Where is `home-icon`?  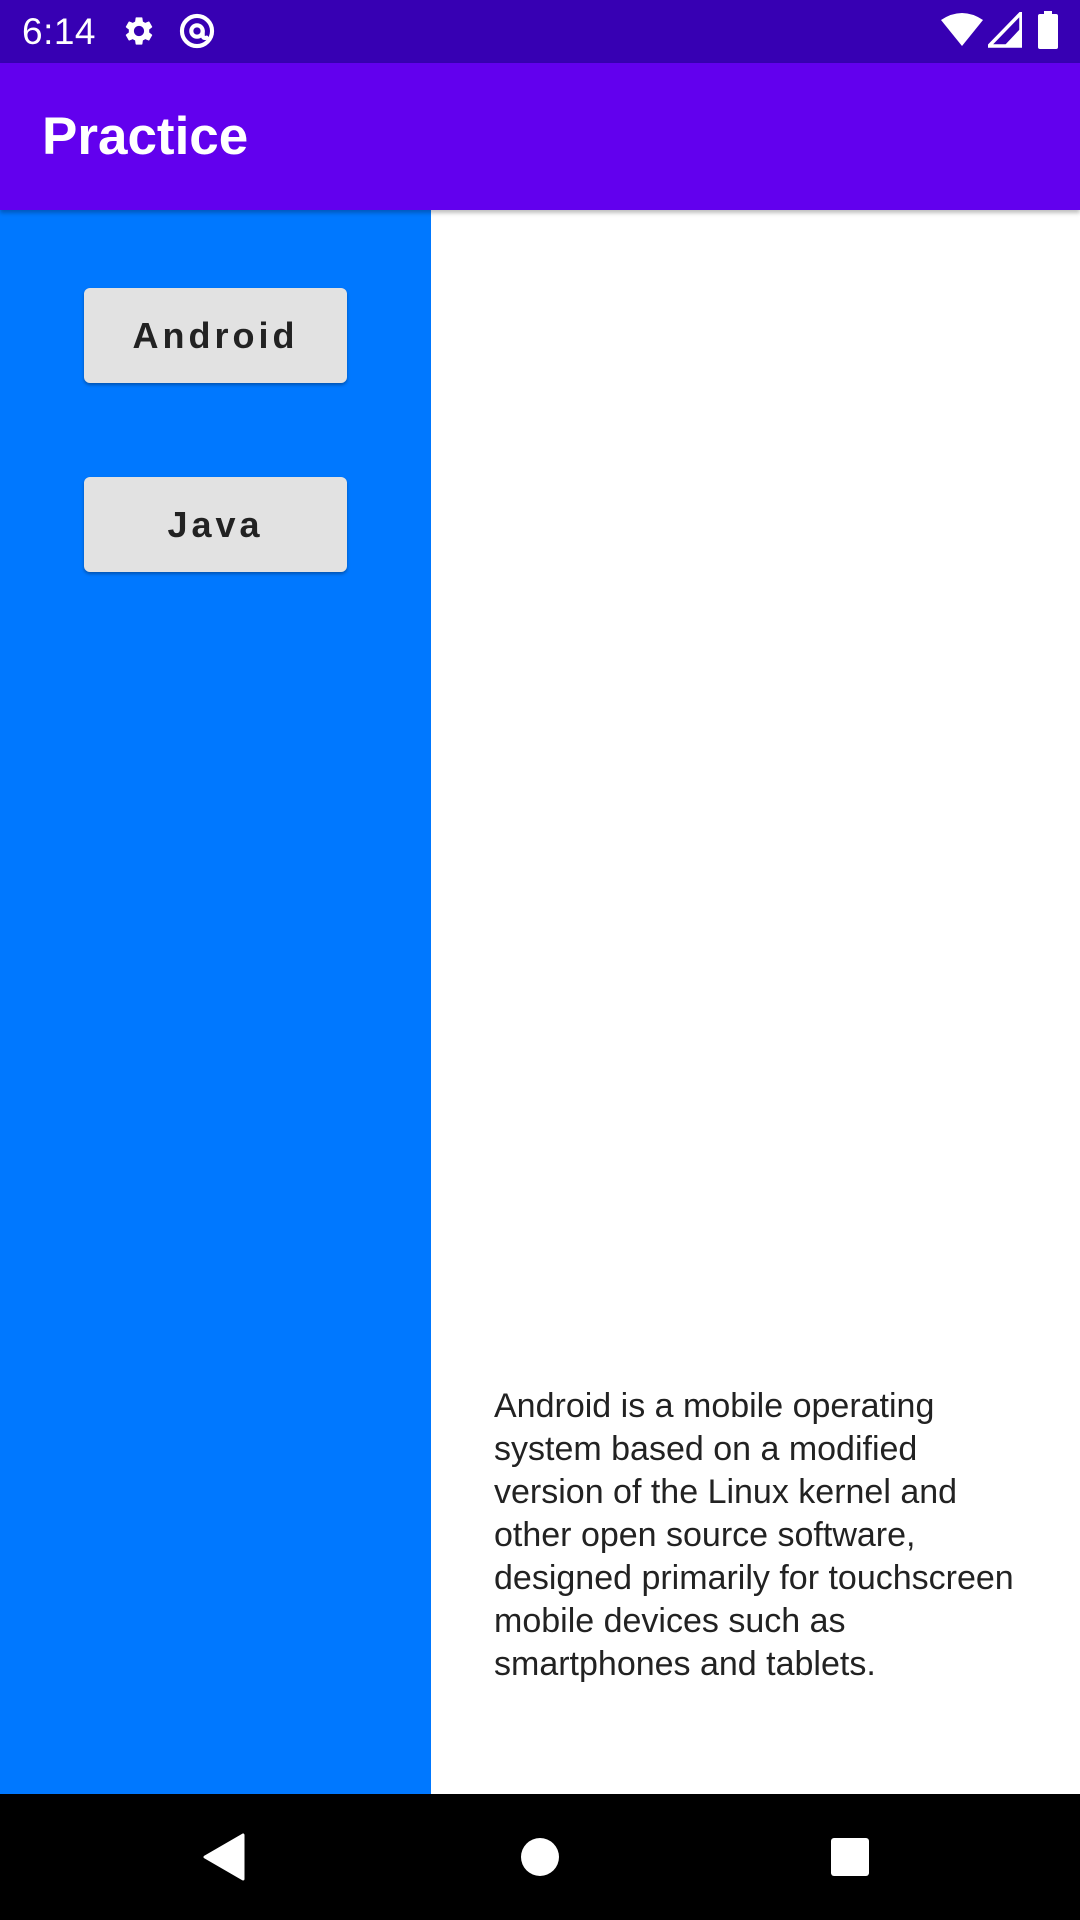
home-icon is located at coordinates (540, 1857).